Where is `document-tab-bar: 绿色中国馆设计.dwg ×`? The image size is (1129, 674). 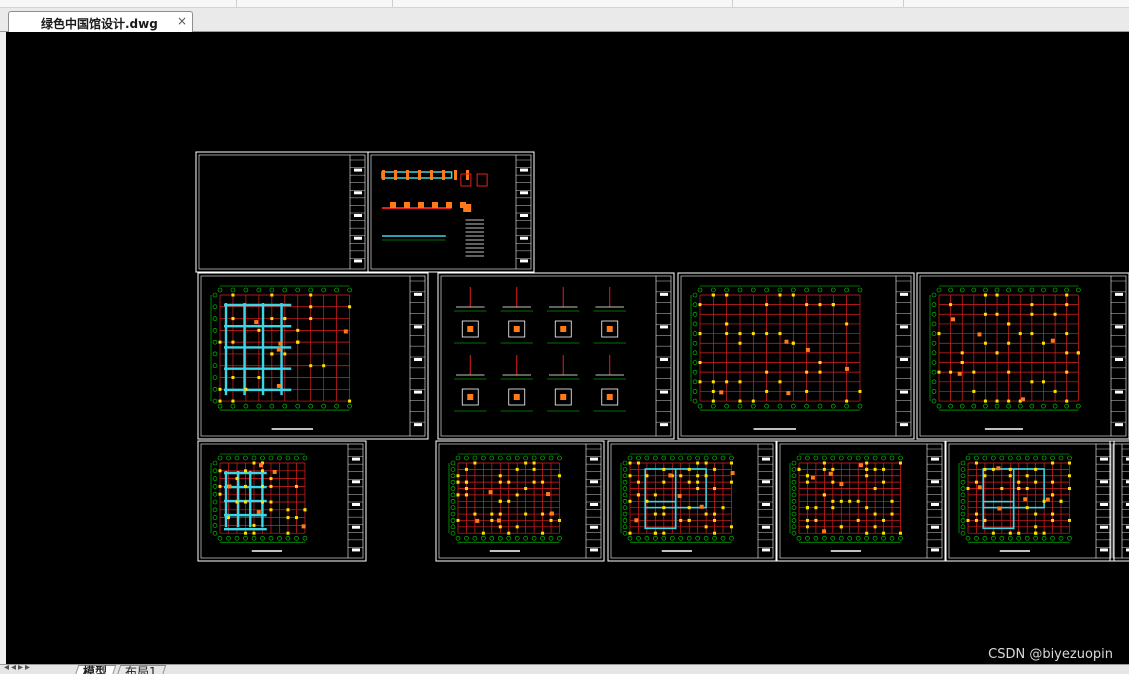
document-tab-bar: 绿色中国馆设计.dwg × is located at coordinates (564, 20).